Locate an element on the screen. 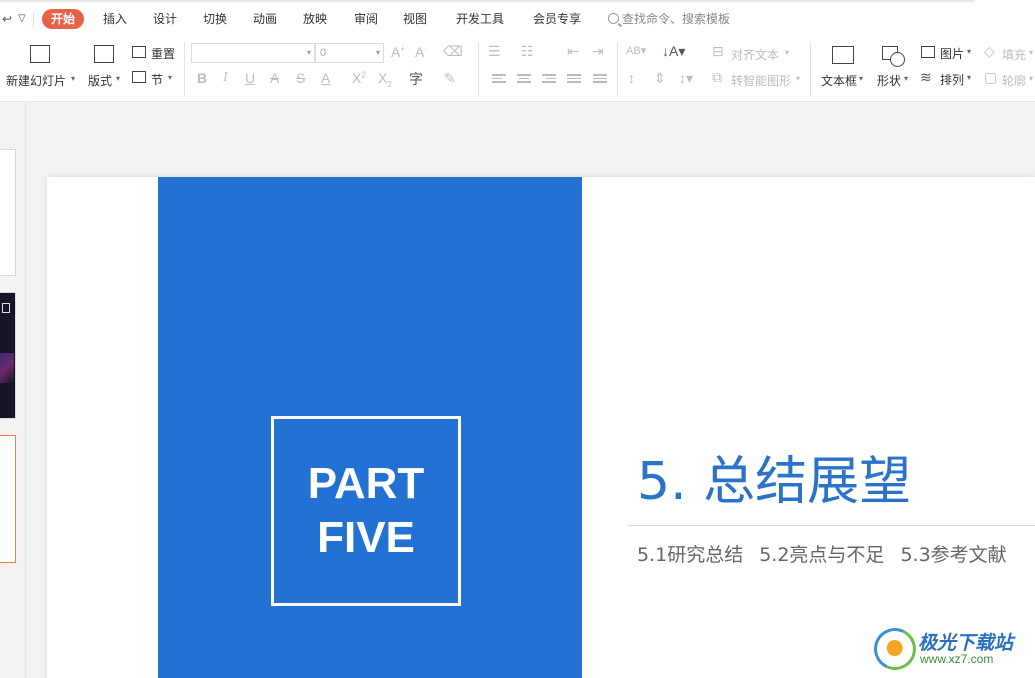 This screenshot has height=678, width=1035. thumbnail-graphic is located at coordinates (7, 368).